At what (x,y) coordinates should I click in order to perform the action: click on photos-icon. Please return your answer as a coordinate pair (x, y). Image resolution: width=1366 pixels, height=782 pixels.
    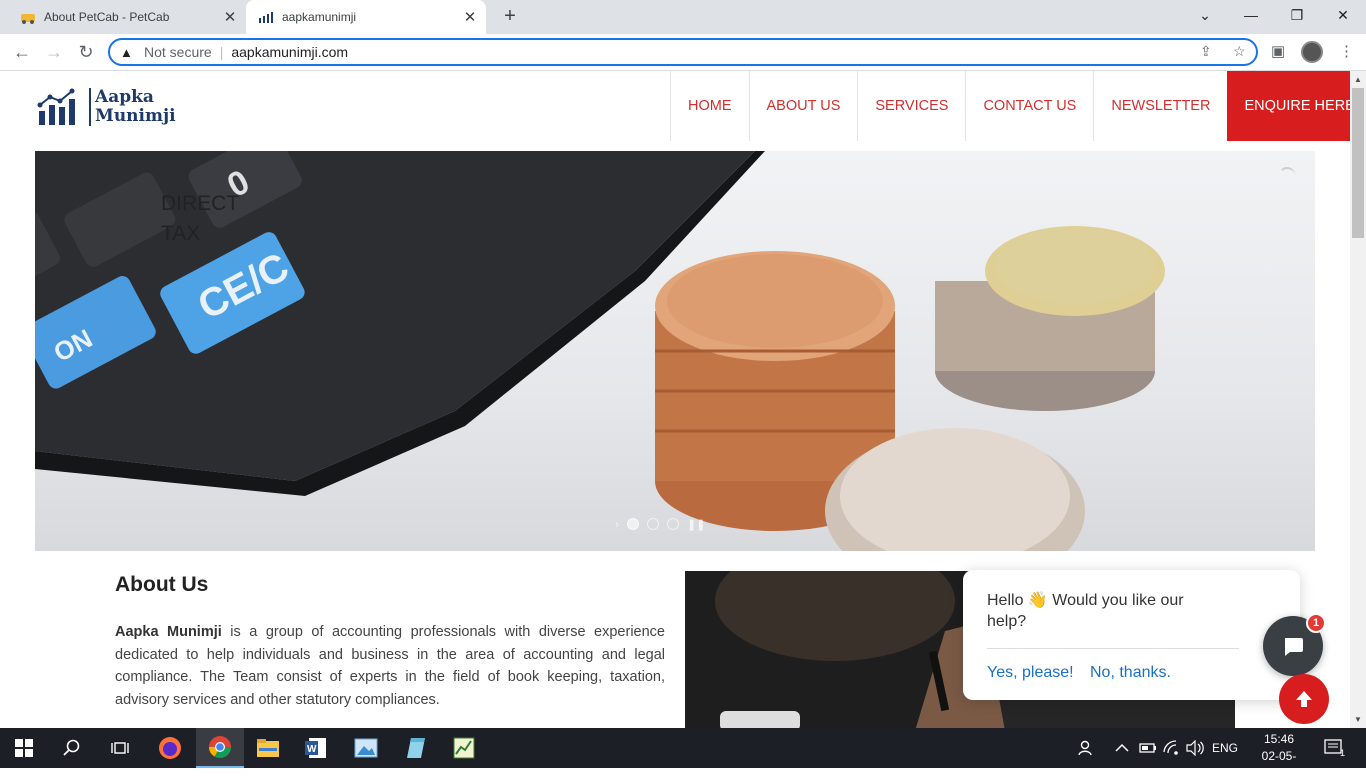
    Looking at the image, I should click on (366, 748).